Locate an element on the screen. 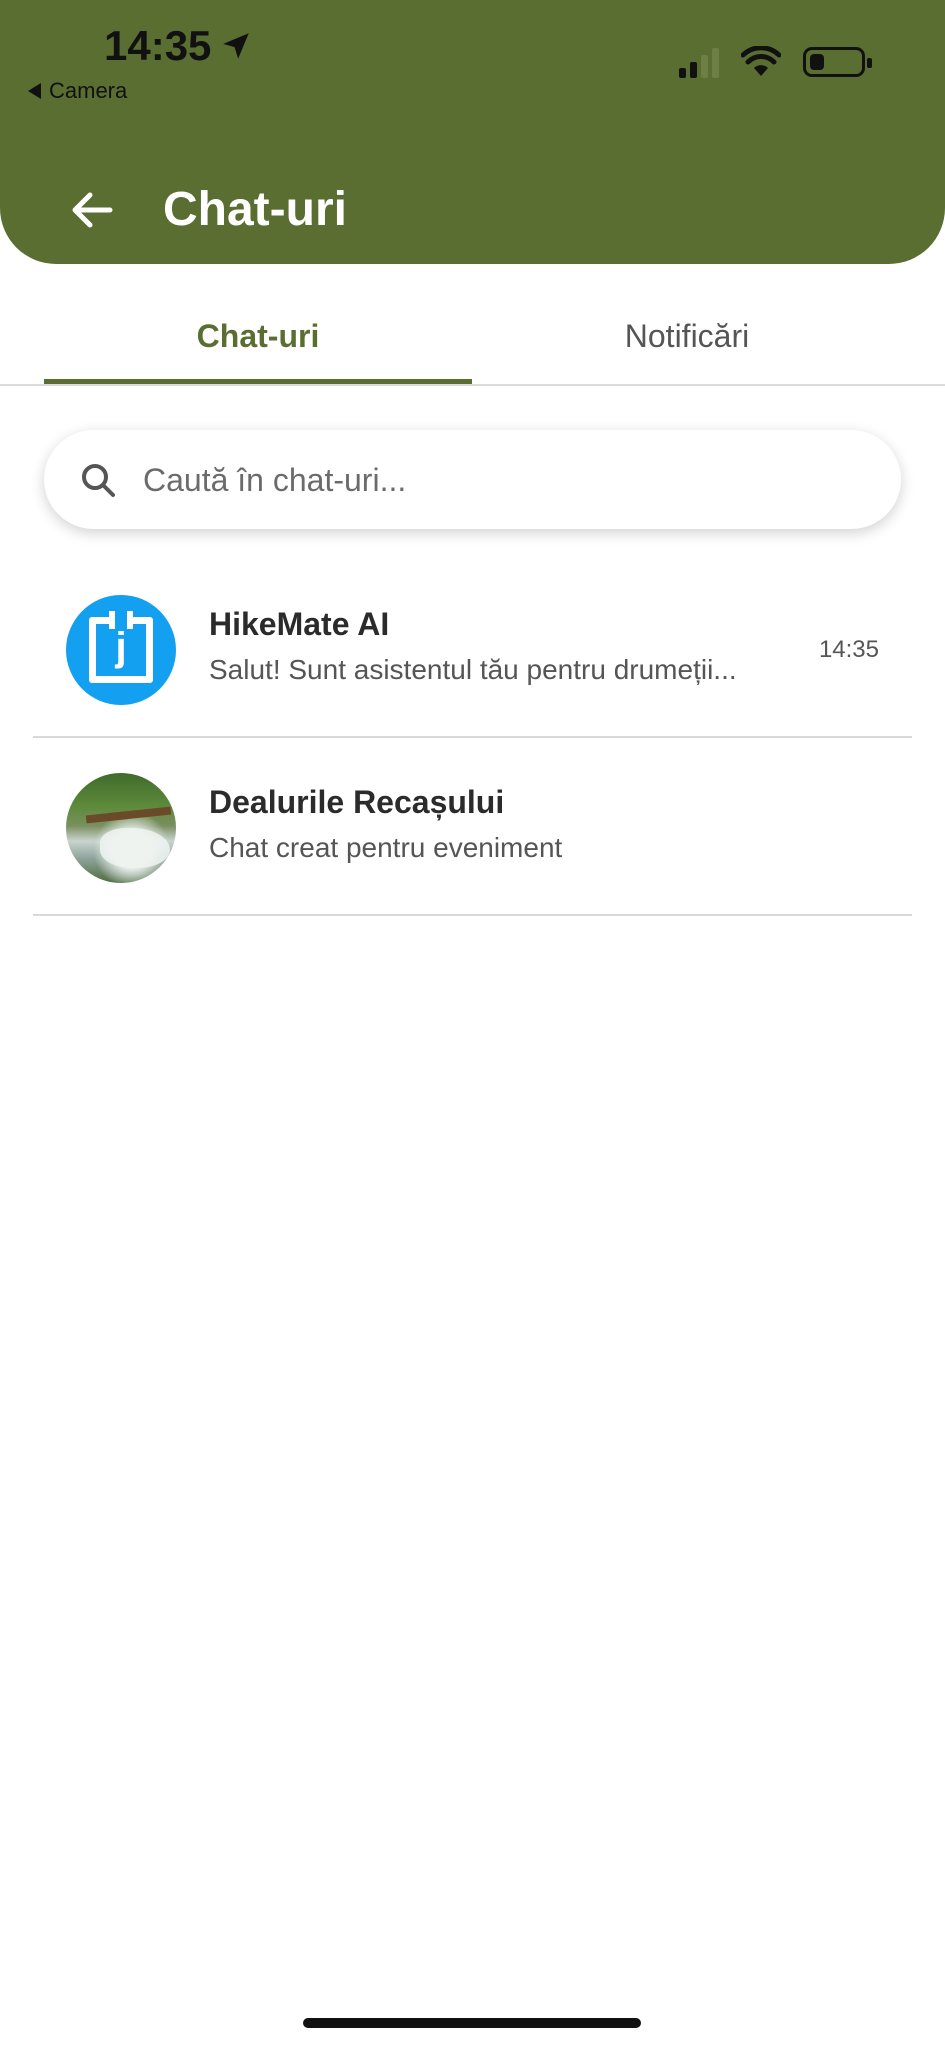 This screenshot has width=945, height=2048. chat-name: Dealurile Recașului is located at coordinates (357, 802).